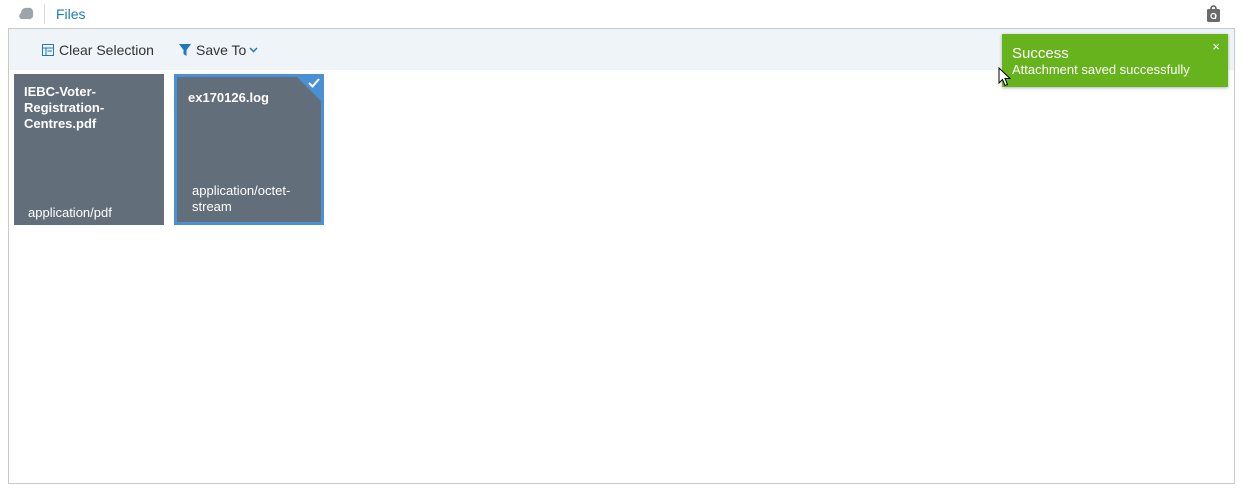 The width and height of the screenshot is (1245, 492). I want to click on toast-message: Attachment saved successfully, so click(1101, 69).